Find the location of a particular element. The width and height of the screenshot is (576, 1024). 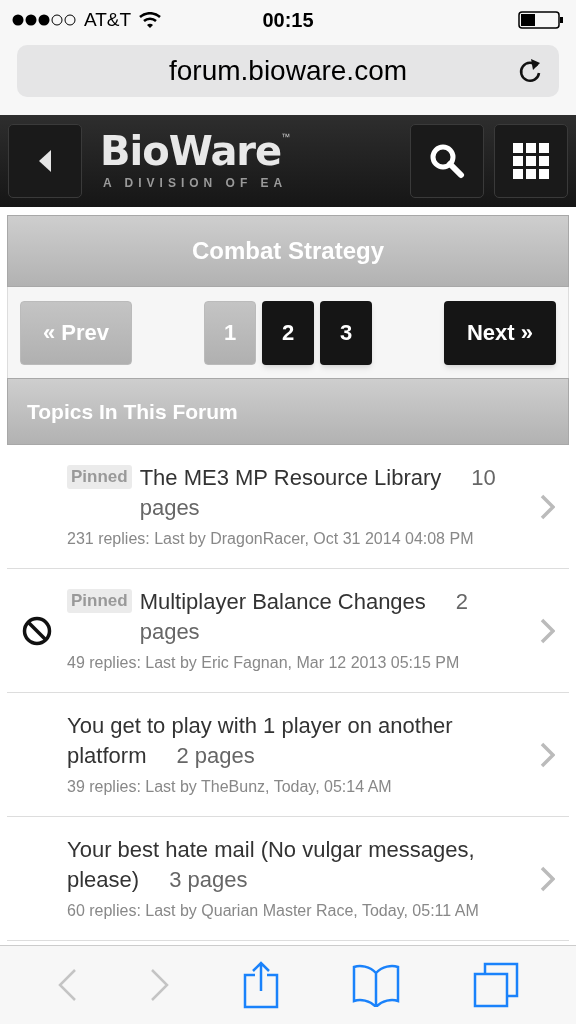

topic-title: Multiplayer Balance Changes 2 pages is located at coordinates (336, 616).